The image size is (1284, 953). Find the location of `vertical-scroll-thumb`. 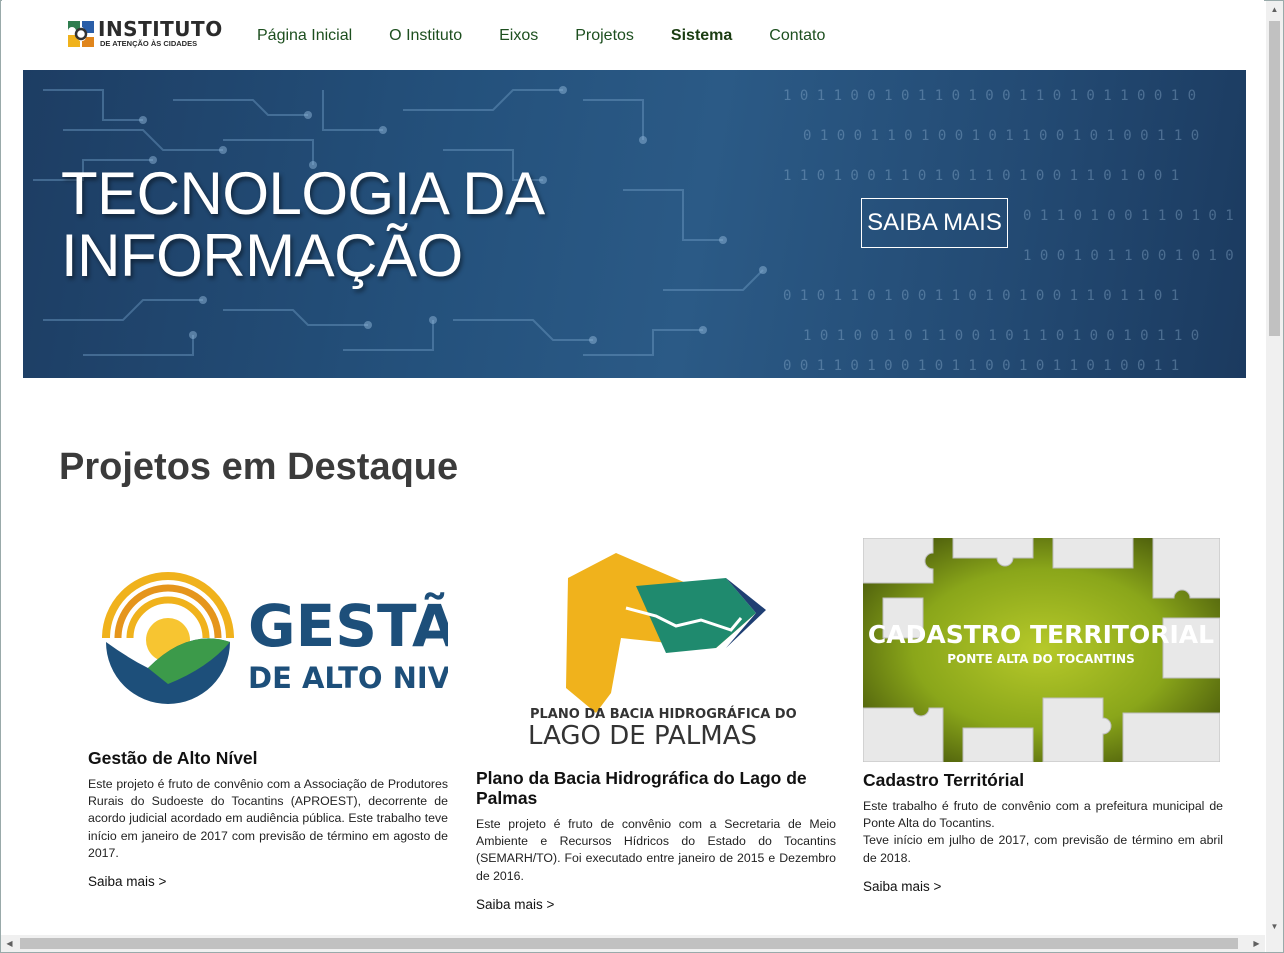

vertical-scroll-thumb is located at coordinates (1274, 178).